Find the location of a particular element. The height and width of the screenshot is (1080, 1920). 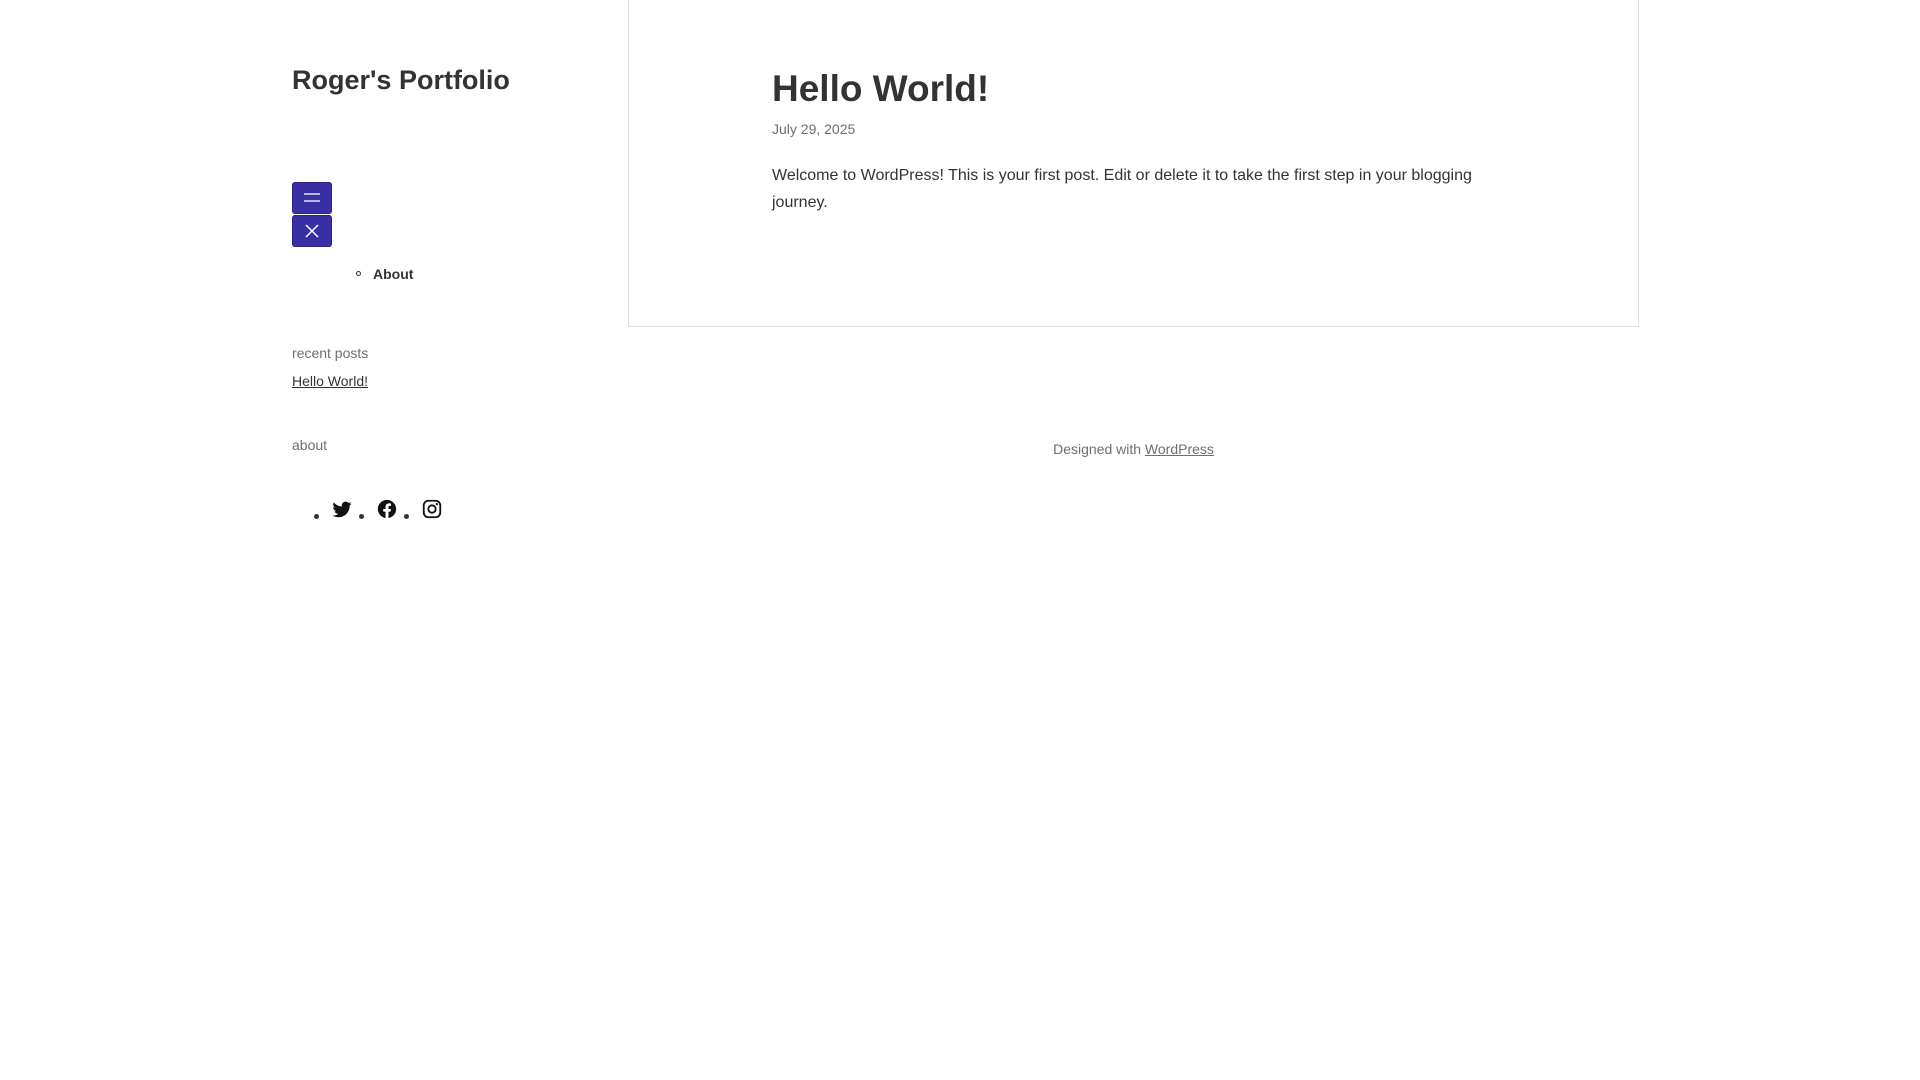

primary-navigation: About is located at coordinates (384, 274).